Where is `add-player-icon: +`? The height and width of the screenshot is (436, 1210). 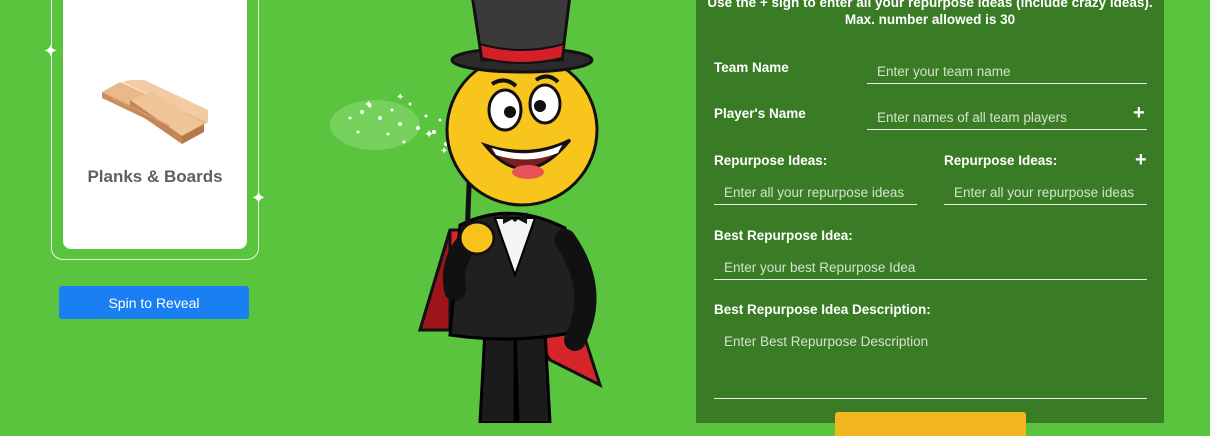
add-player-icon: + is located at coordinates (1139, 113).